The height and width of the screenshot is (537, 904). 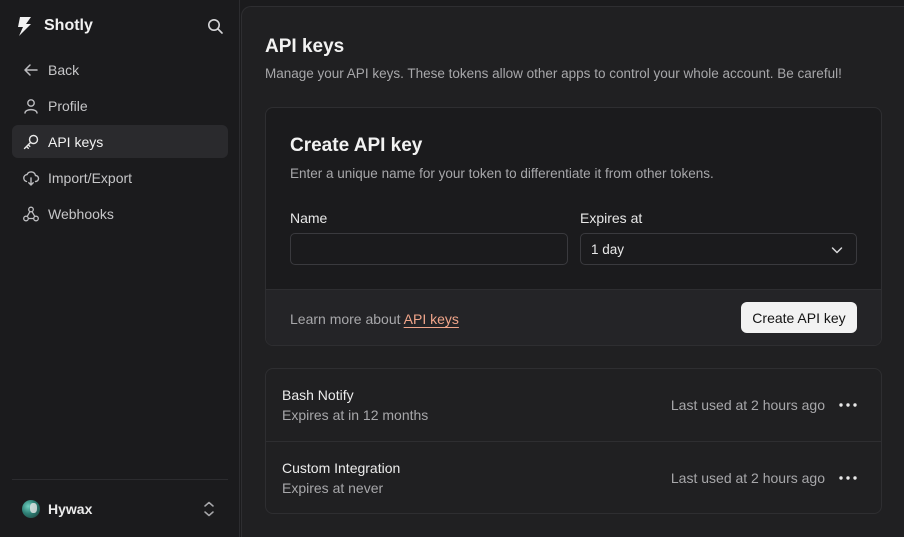 I want to click on cloud-sync-icon, so click(x=31, y=178).